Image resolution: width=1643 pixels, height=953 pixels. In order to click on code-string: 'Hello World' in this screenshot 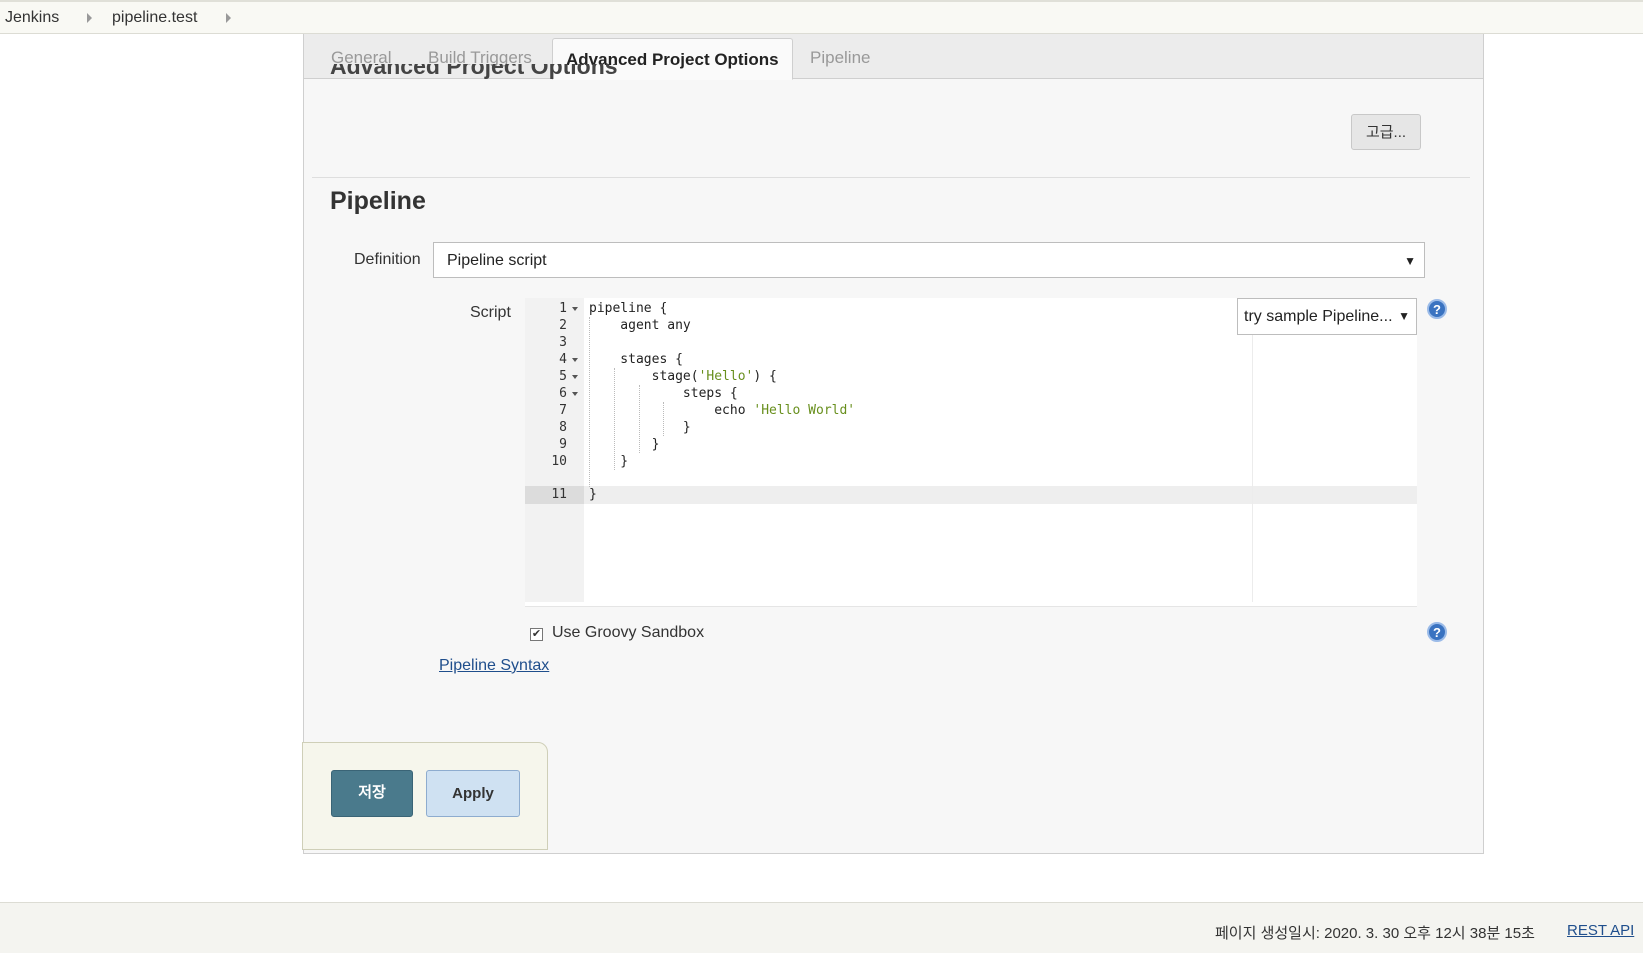, I will do `click(804, 410)`.